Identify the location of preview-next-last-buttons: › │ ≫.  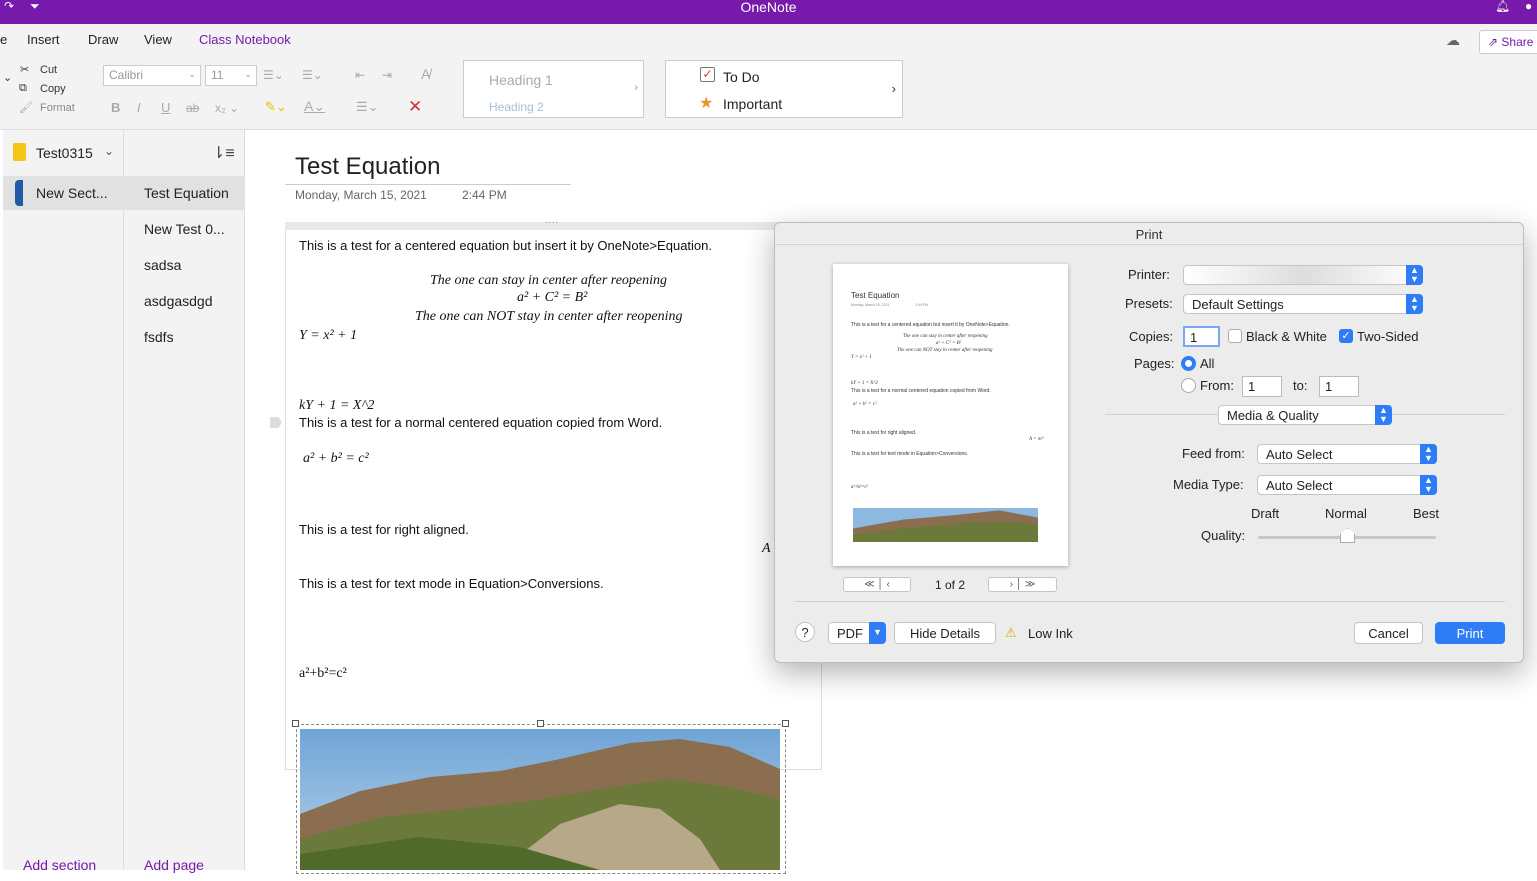
(1022, 584).